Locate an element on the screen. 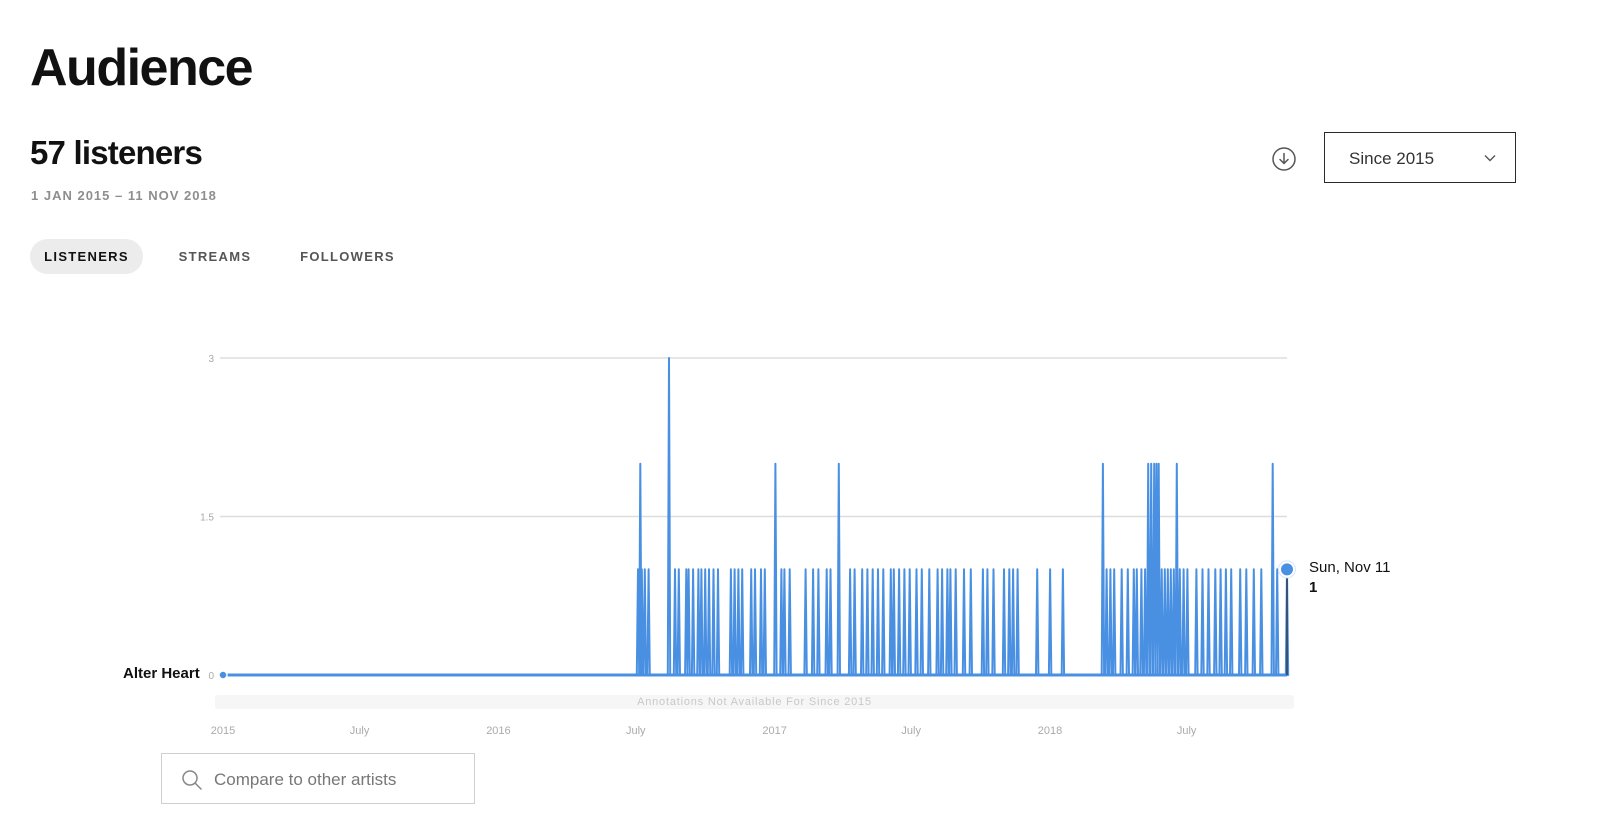  series-label: Alter Heart is located at coordinates (161, 673).